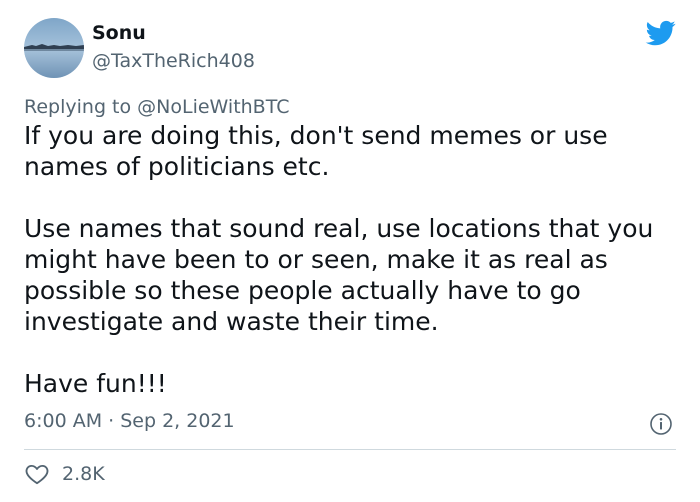 The width and height of the screenshot is (700, 502). Describe the element at coordinates (661, 424) in the screenshot. I see `info-icon` at that location.